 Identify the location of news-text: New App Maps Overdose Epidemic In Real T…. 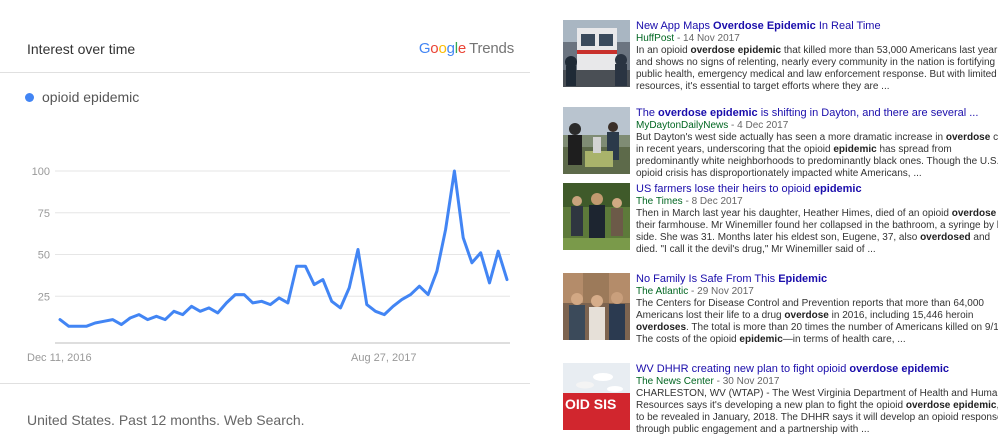
(817, 56).